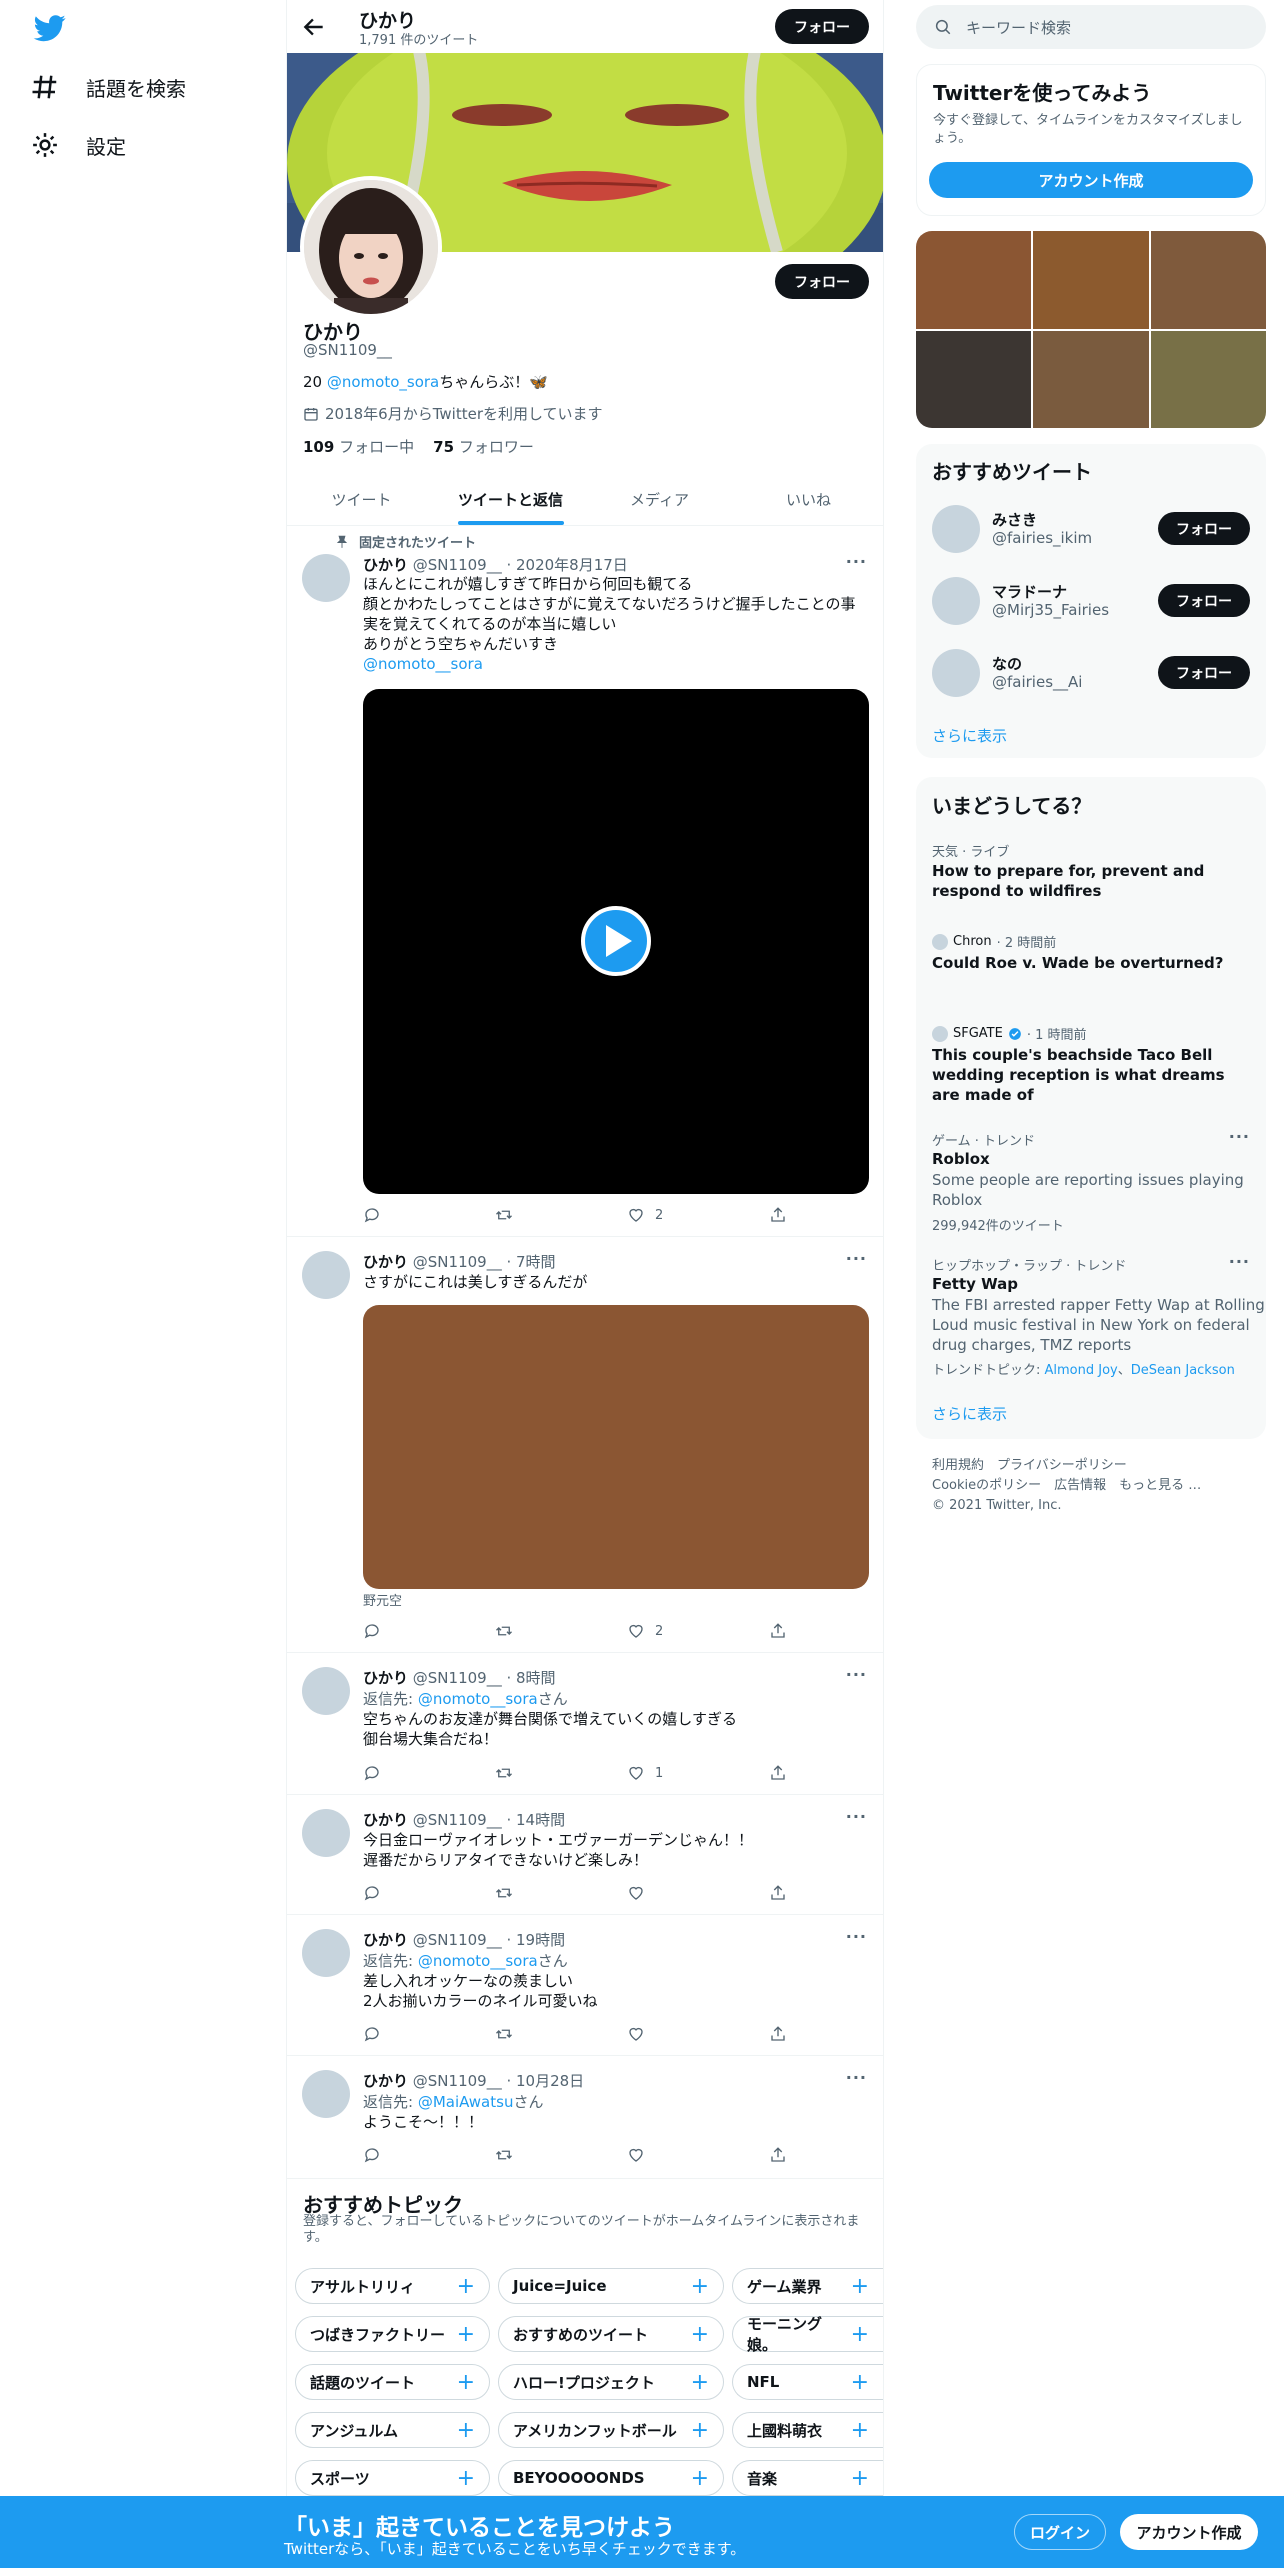 The image size is (1284, 2568). Describe the element at coordinates (807, 2478) in the screenshot. I see `topic-chip: 音楽 +` at that location.